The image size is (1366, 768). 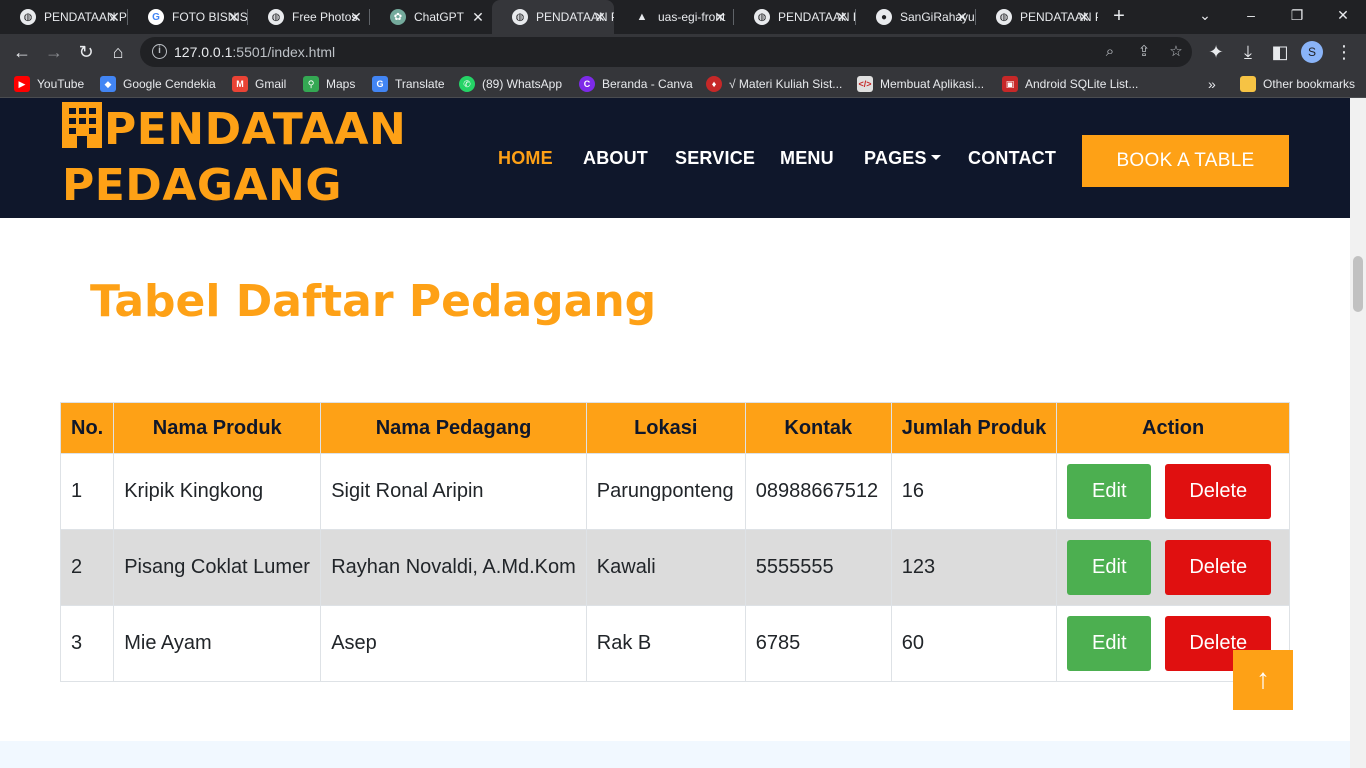 What do you see at coordinates (1280, 52) in the screenshot?
I see `side-panel-icon: ◧` at bounding box center [1280, 52].